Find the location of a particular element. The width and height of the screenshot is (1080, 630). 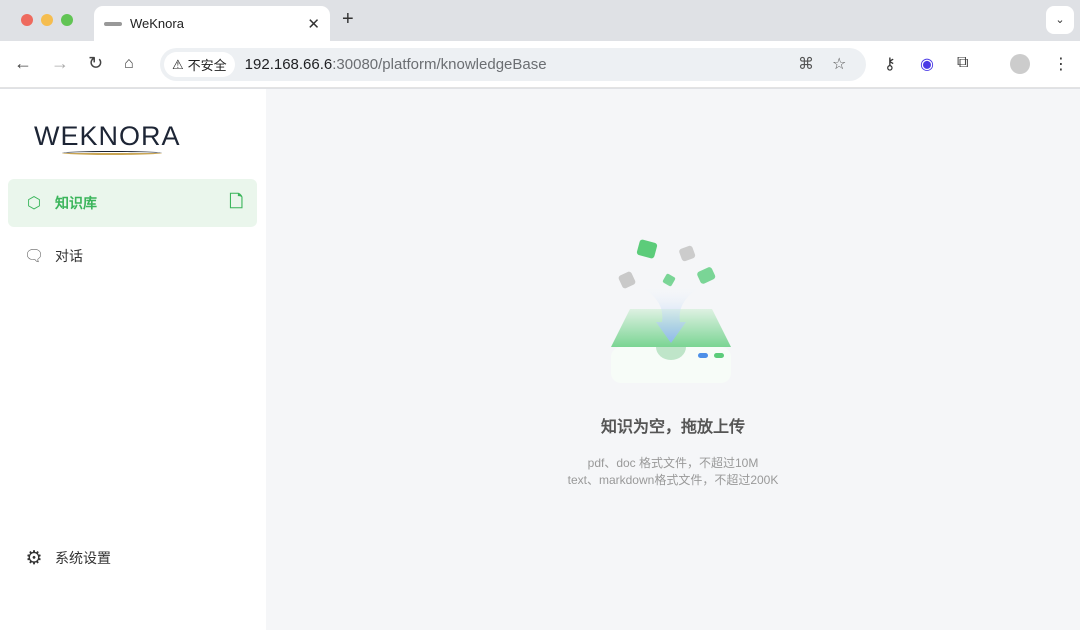

forward-icon: → is located at coordinates (60, 63).